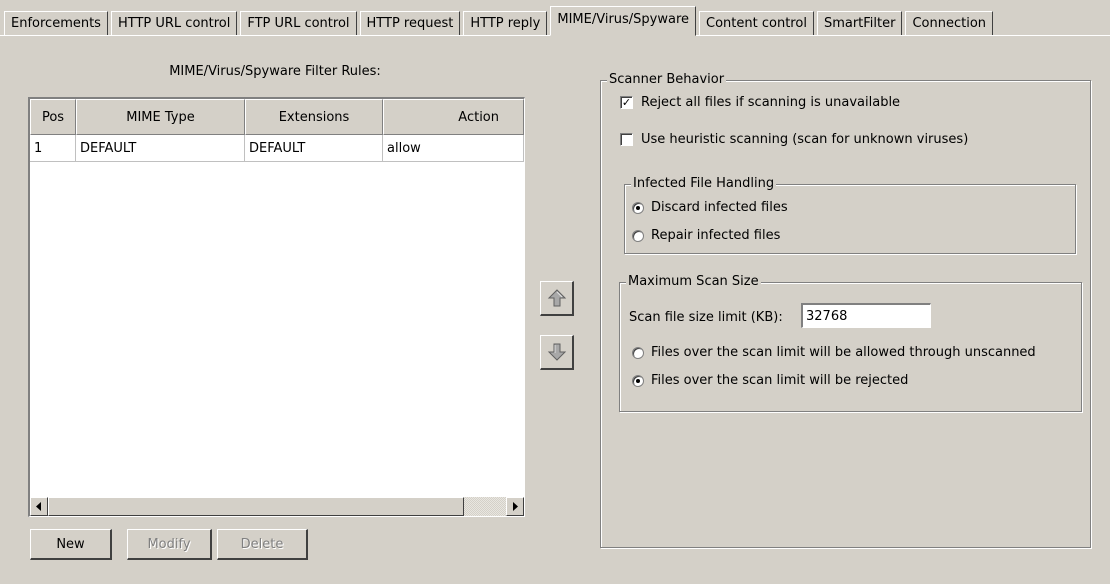  Describe the element at coordinates (638, 352) in the screenshot. I see `allow-unscanned-radio` at that location.